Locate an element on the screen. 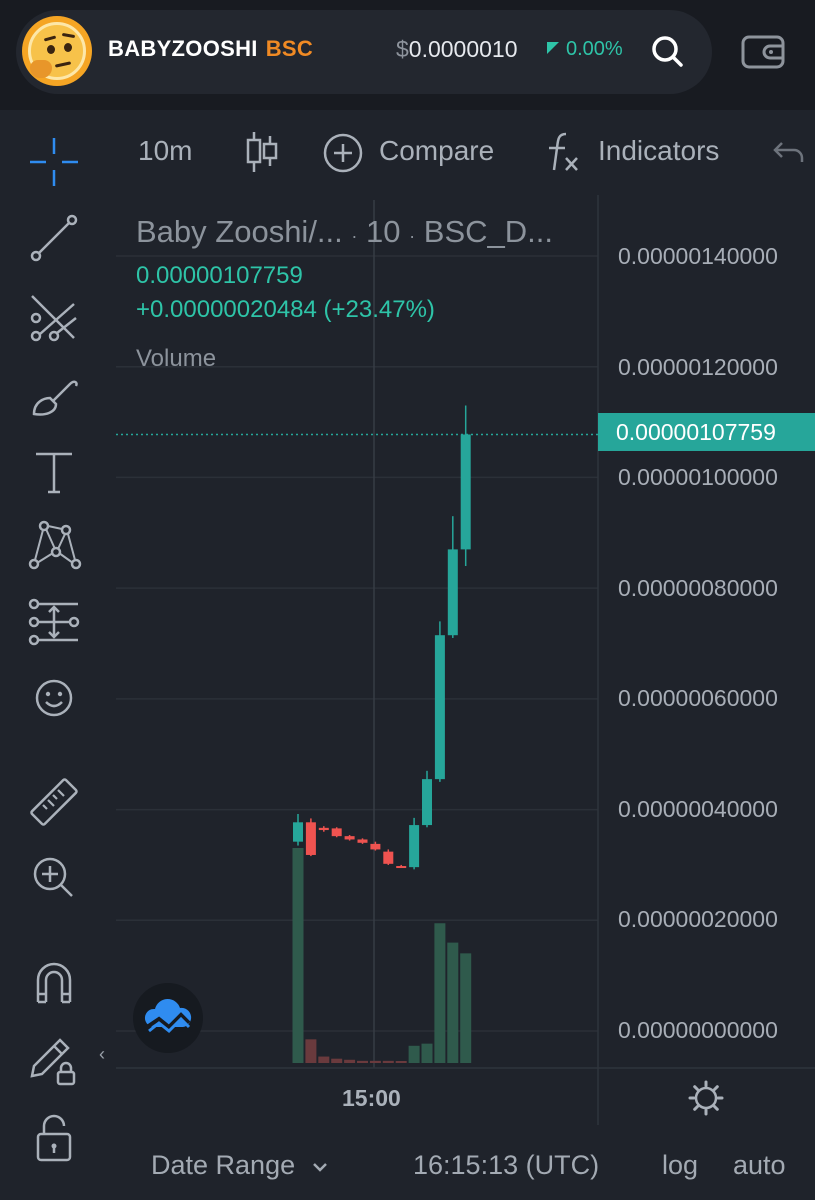  price-tick: 0.00000100000 is located at coordinates (698, 477).